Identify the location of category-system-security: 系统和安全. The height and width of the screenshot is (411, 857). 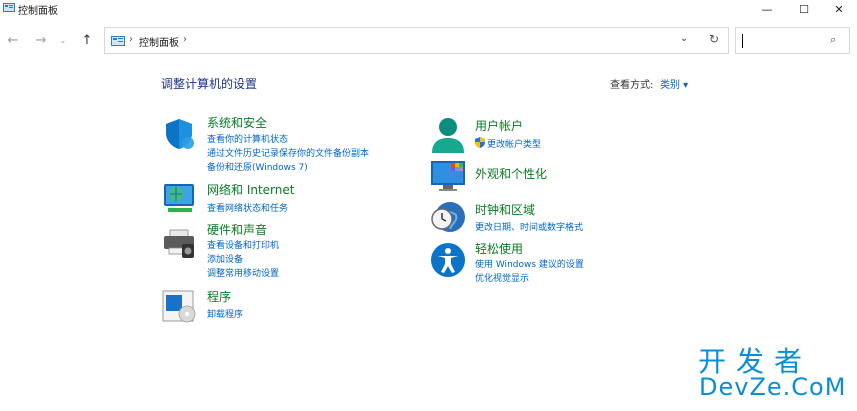
(237, 122).